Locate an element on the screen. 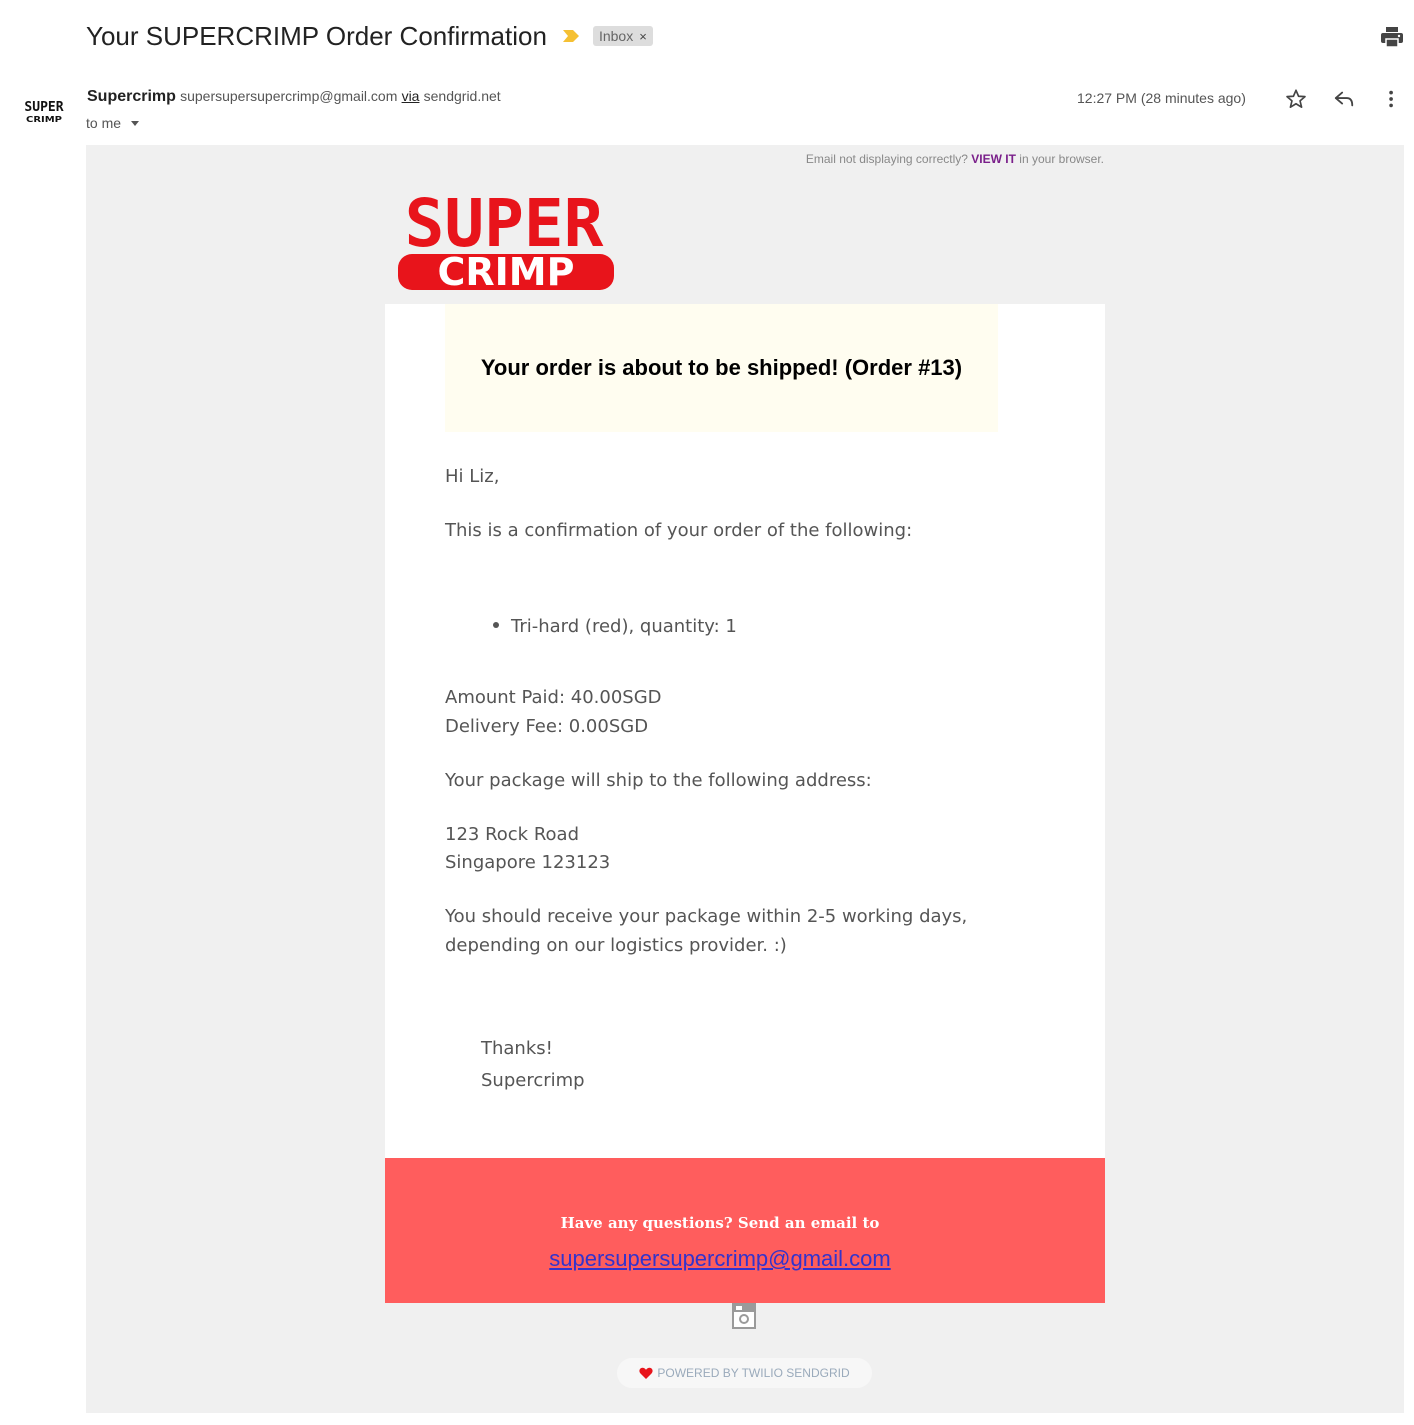  powered-by-badge: POWERED BY TWILIO SENDGRID is located at coordinates (744, 1373).